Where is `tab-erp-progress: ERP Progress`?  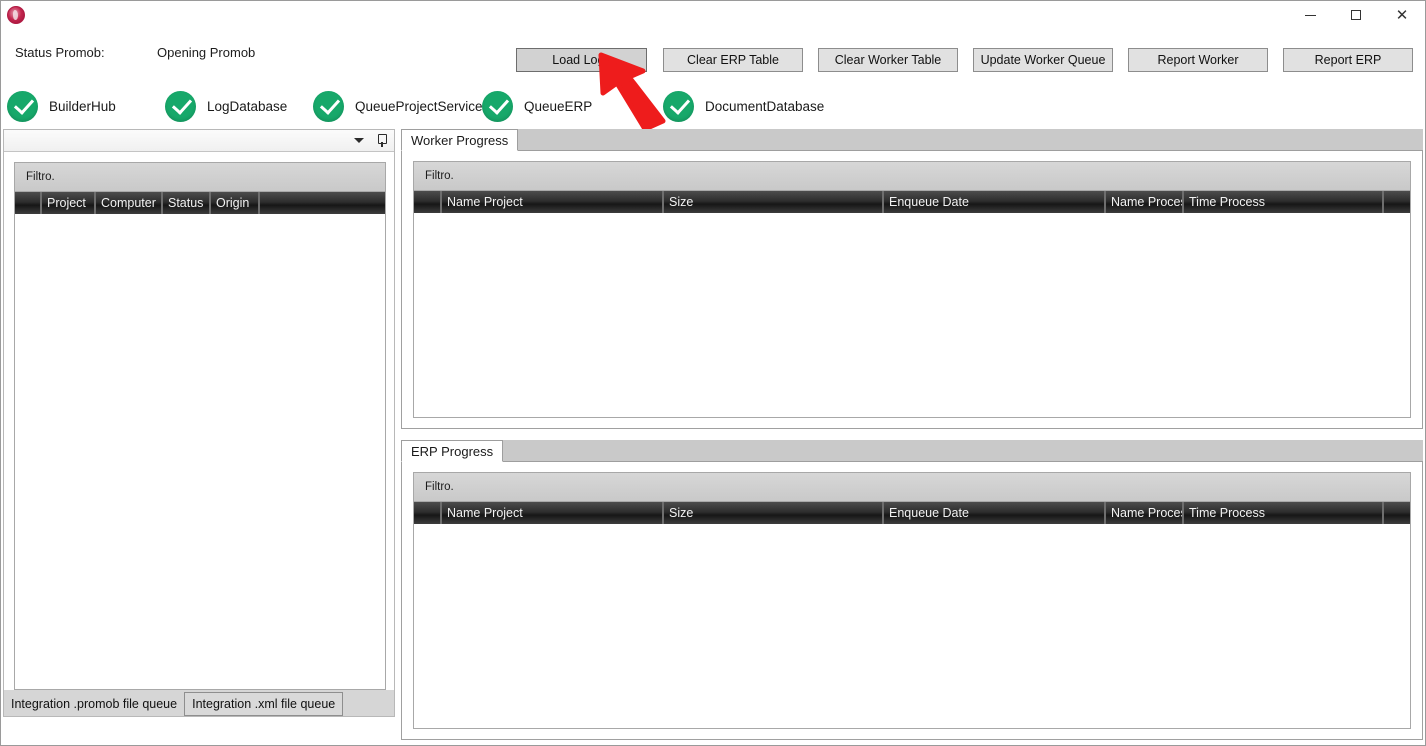 tab-erp-progress: ERP Progress is located at coordinates (452, 451).